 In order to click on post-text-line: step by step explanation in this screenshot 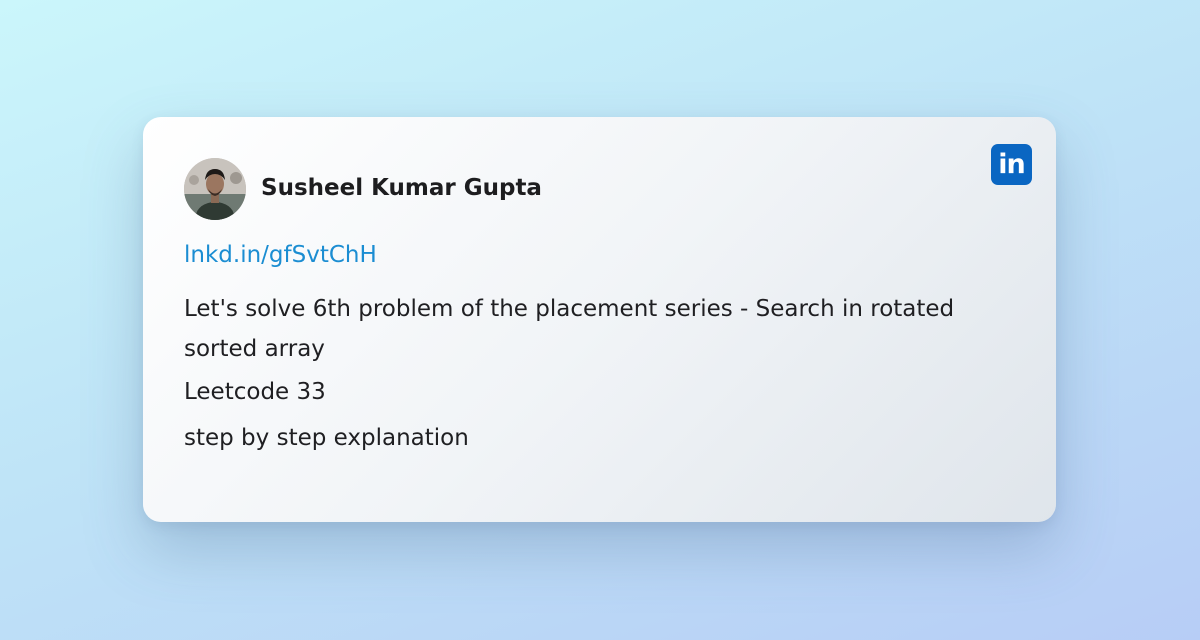, I will do `click(326, 438)`.